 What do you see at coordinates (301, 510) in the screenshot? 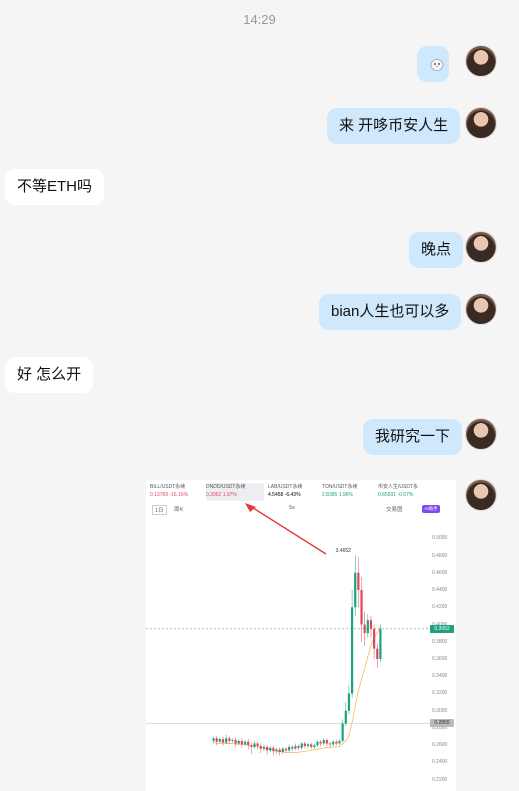
I see `chart-toolbar: 1日 周K 5s 交易图 AI助手` at bounding box center [301, 510].